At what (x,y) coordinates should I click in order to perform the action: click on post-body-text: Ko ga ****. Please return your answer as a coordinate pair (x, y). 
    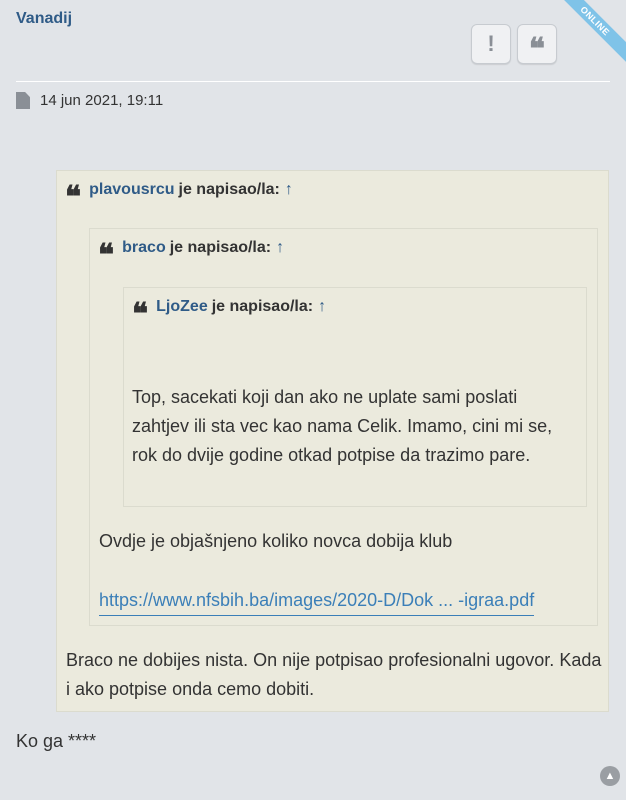
    Looking at the image, I should click on (56, 741).